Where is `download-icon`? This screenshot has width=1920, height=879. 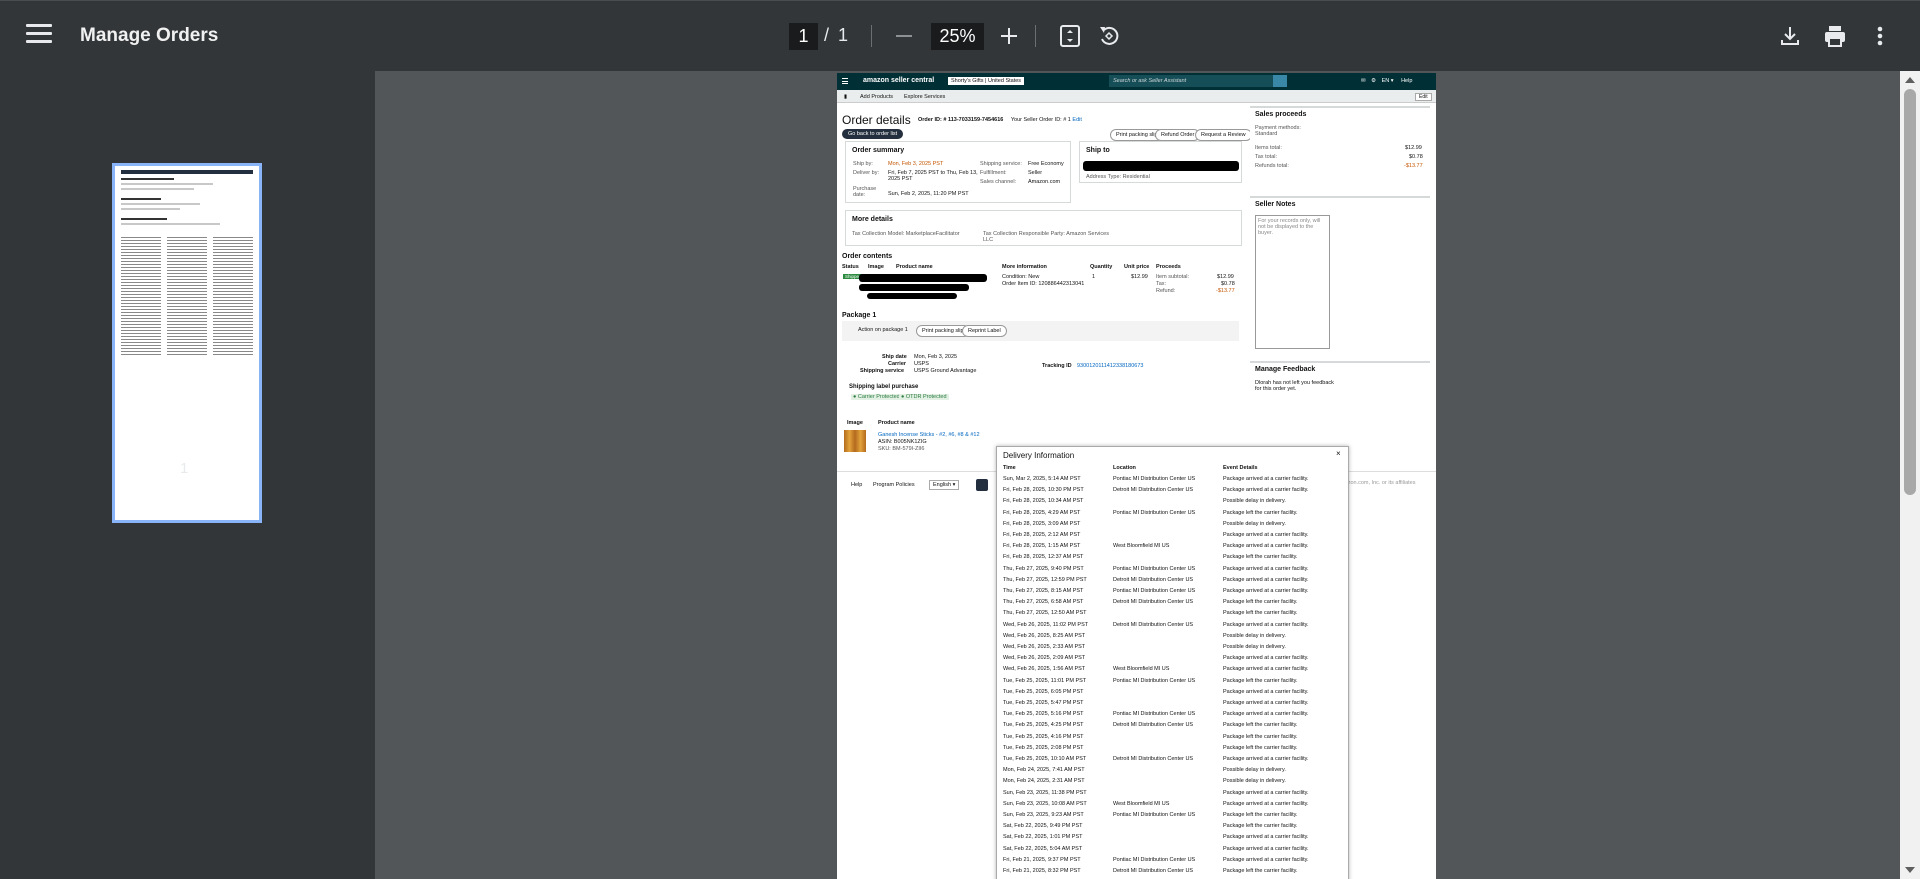 download-icon is located at coordinates (1790, 36).